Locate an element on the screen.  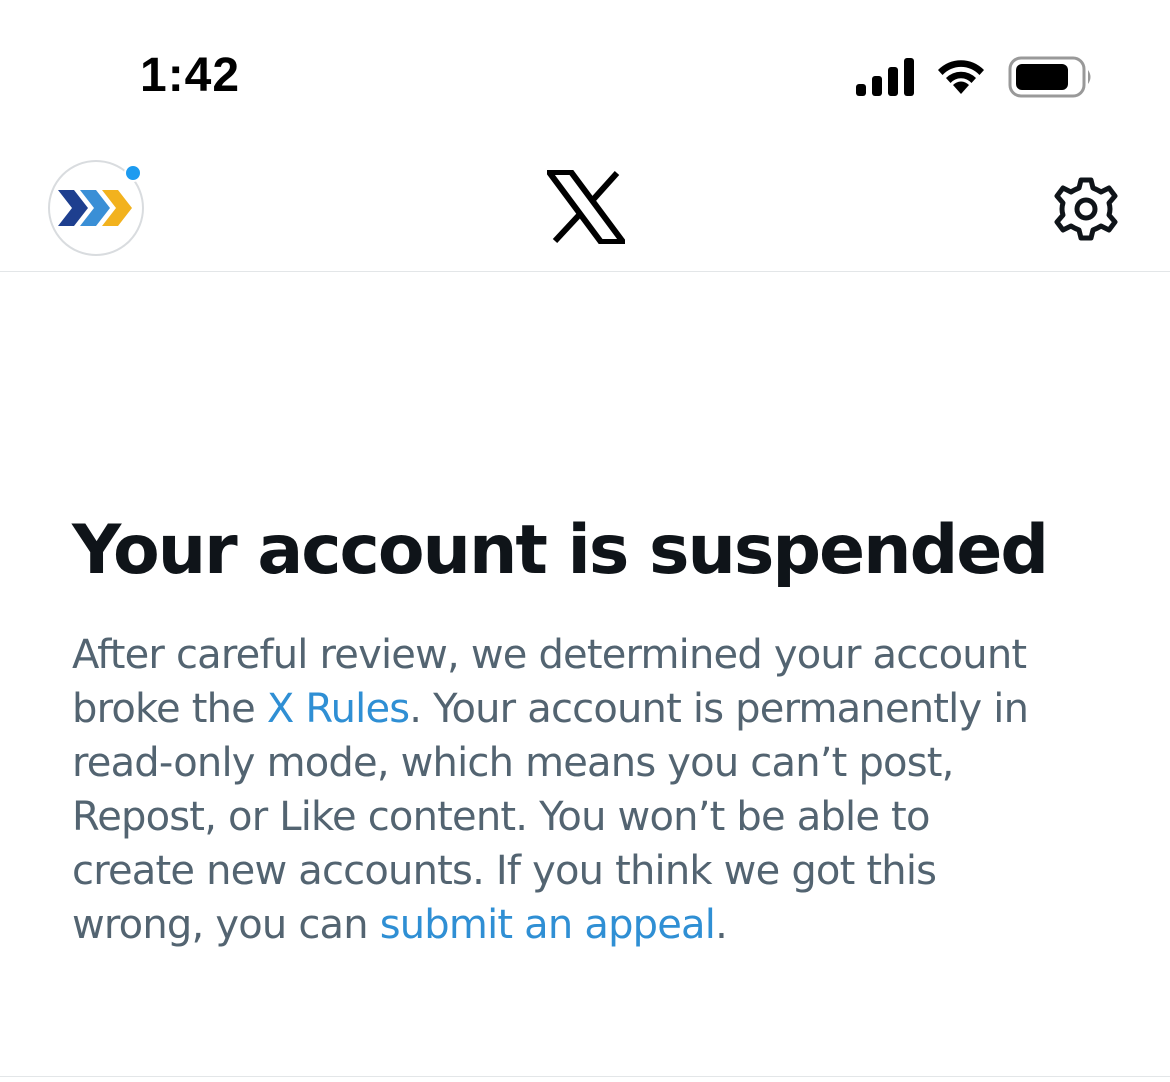
x-logo-icon is located at coordinates (586, 207).